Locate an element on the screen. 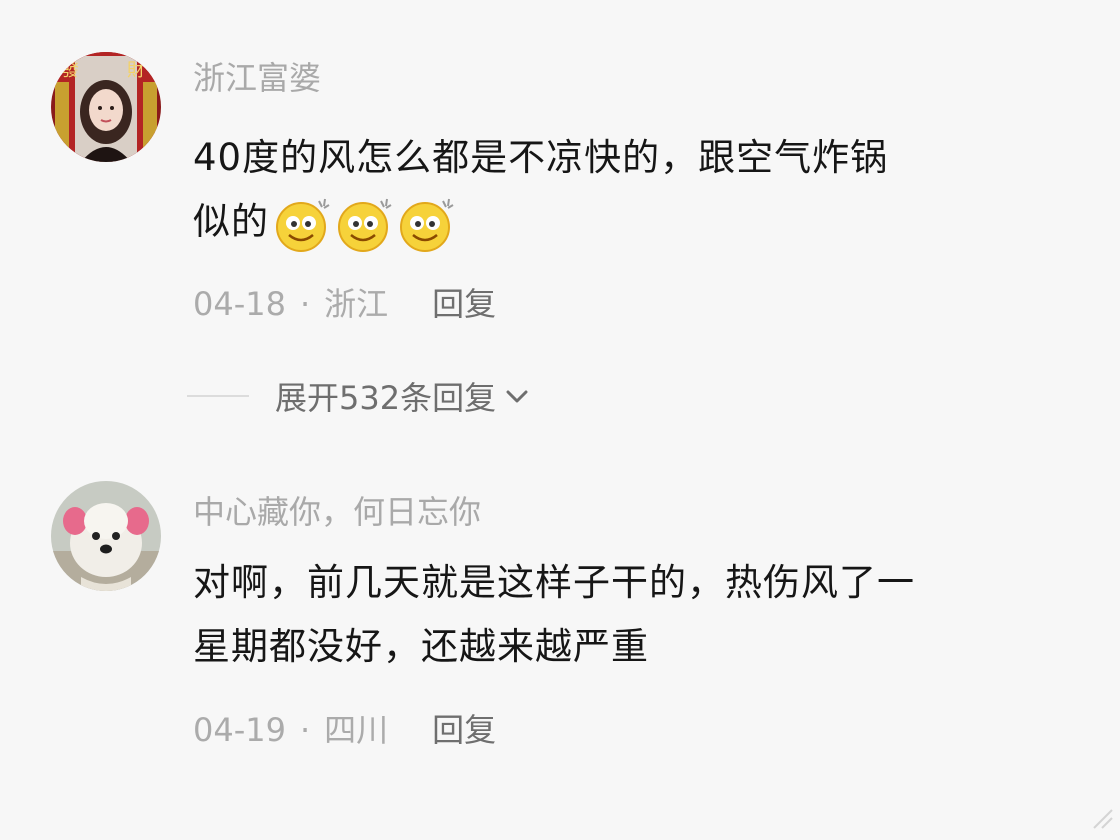 The width and height of the screenshot is (1120, 840). comment-meta: 04-18 · 浙江 回复 is located at coordinates (344, 304).